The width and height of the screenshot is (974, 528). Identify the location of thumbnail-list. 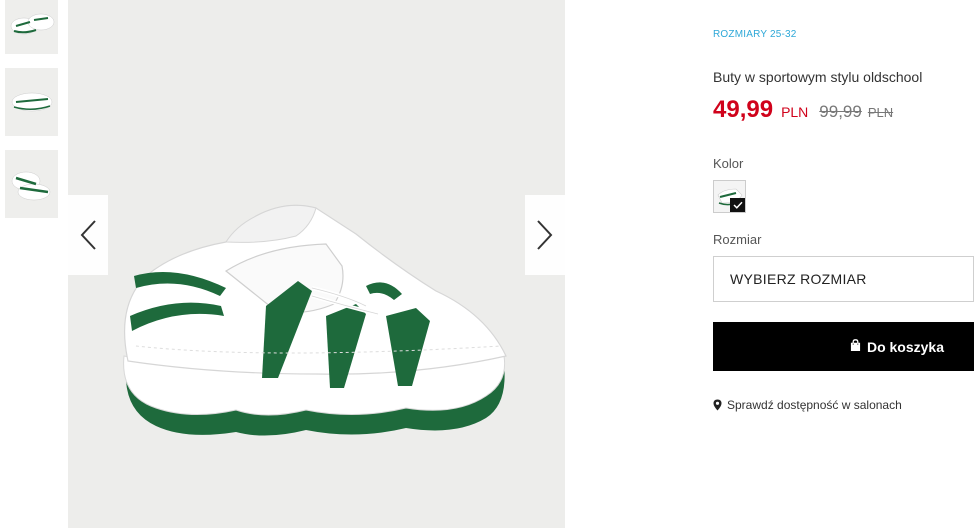
(32, 116).